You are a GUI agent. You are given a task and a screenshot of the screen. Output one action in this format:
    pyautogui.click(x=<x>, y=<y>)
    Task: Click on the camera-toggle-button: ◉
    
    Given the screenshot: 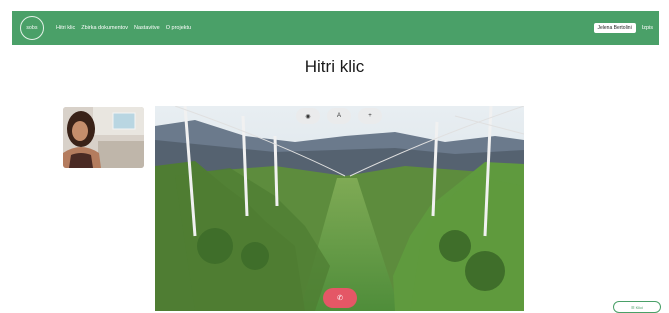 What is the action you would take?
    pyautogui.click(x=308, y=116)
    